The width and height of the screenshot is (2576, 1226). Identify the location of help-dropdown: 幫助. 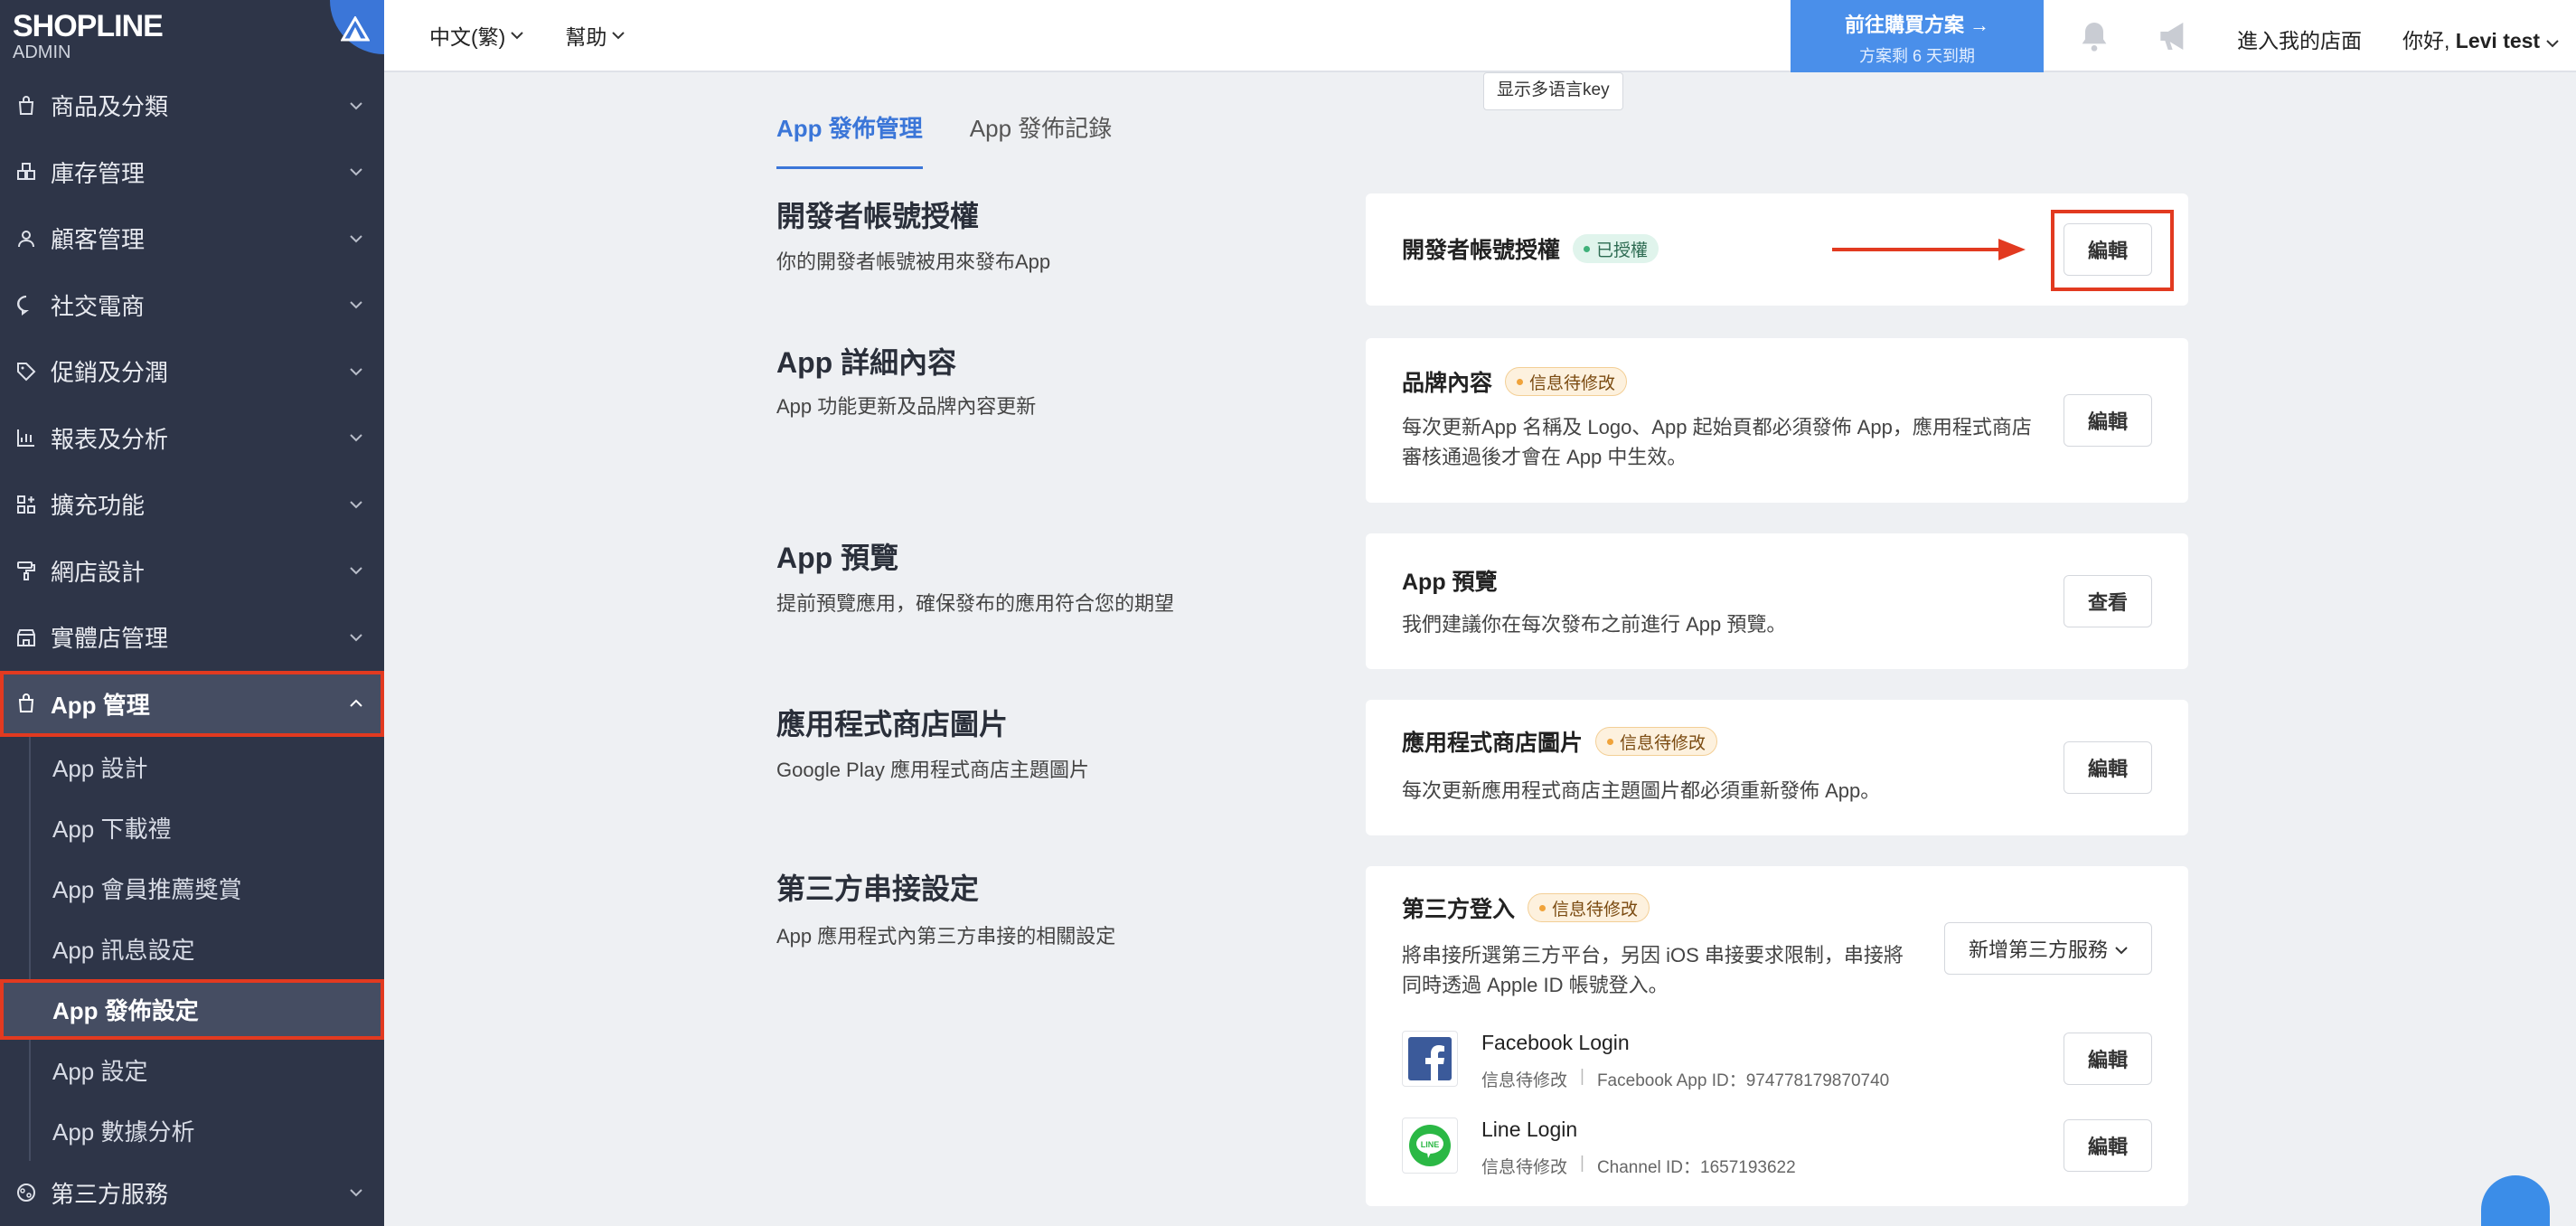
(595, 35).